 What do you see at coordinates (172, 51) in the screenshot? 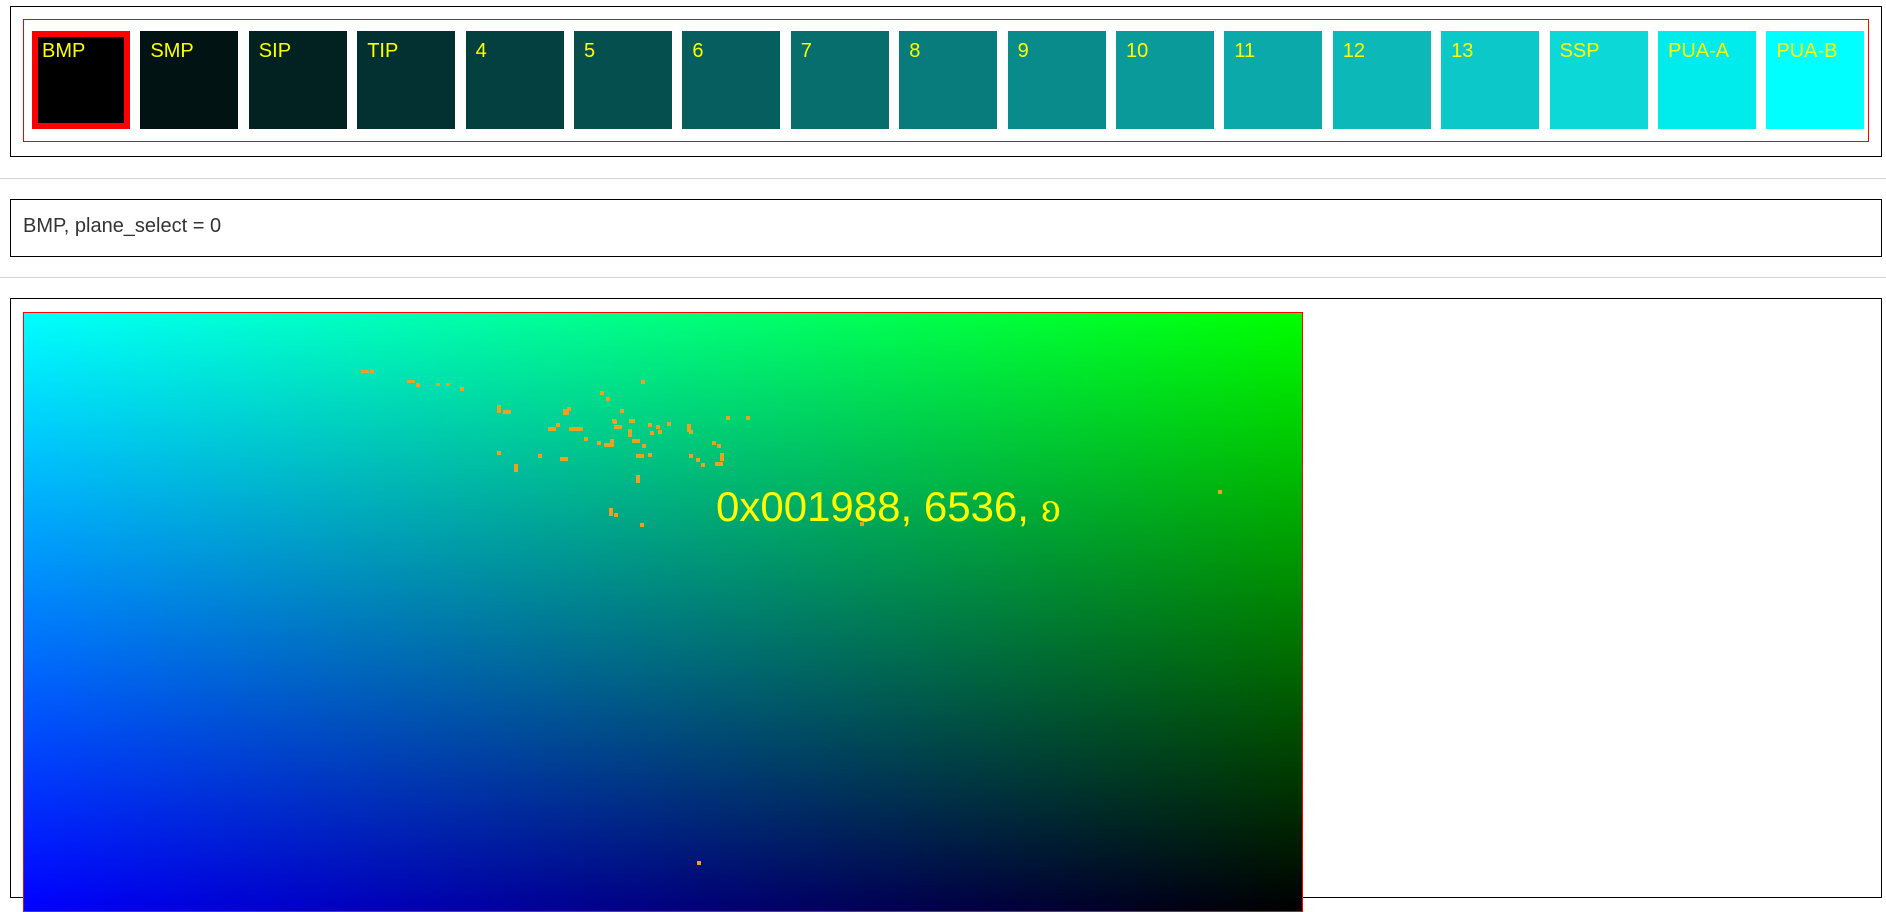
I see `plane-tile-label: SMP` at bounding box center [172, 51].